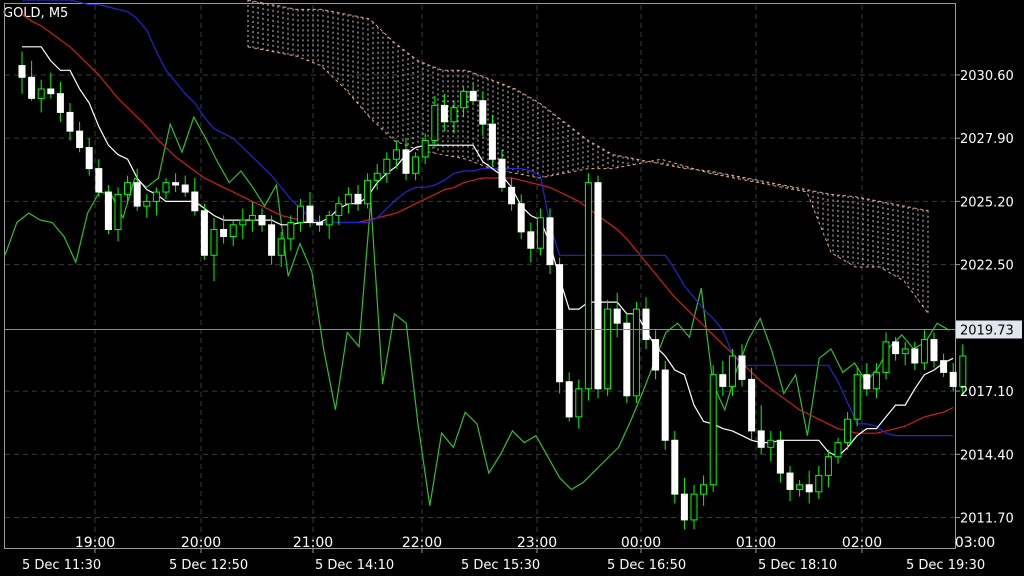 Image resolution: width=1024 pixels, height=576 pixels. Describe the element at coordinates (354, 565) in the screenshot. I see `date-tick-label: 5 Dec 14:10` at that location.